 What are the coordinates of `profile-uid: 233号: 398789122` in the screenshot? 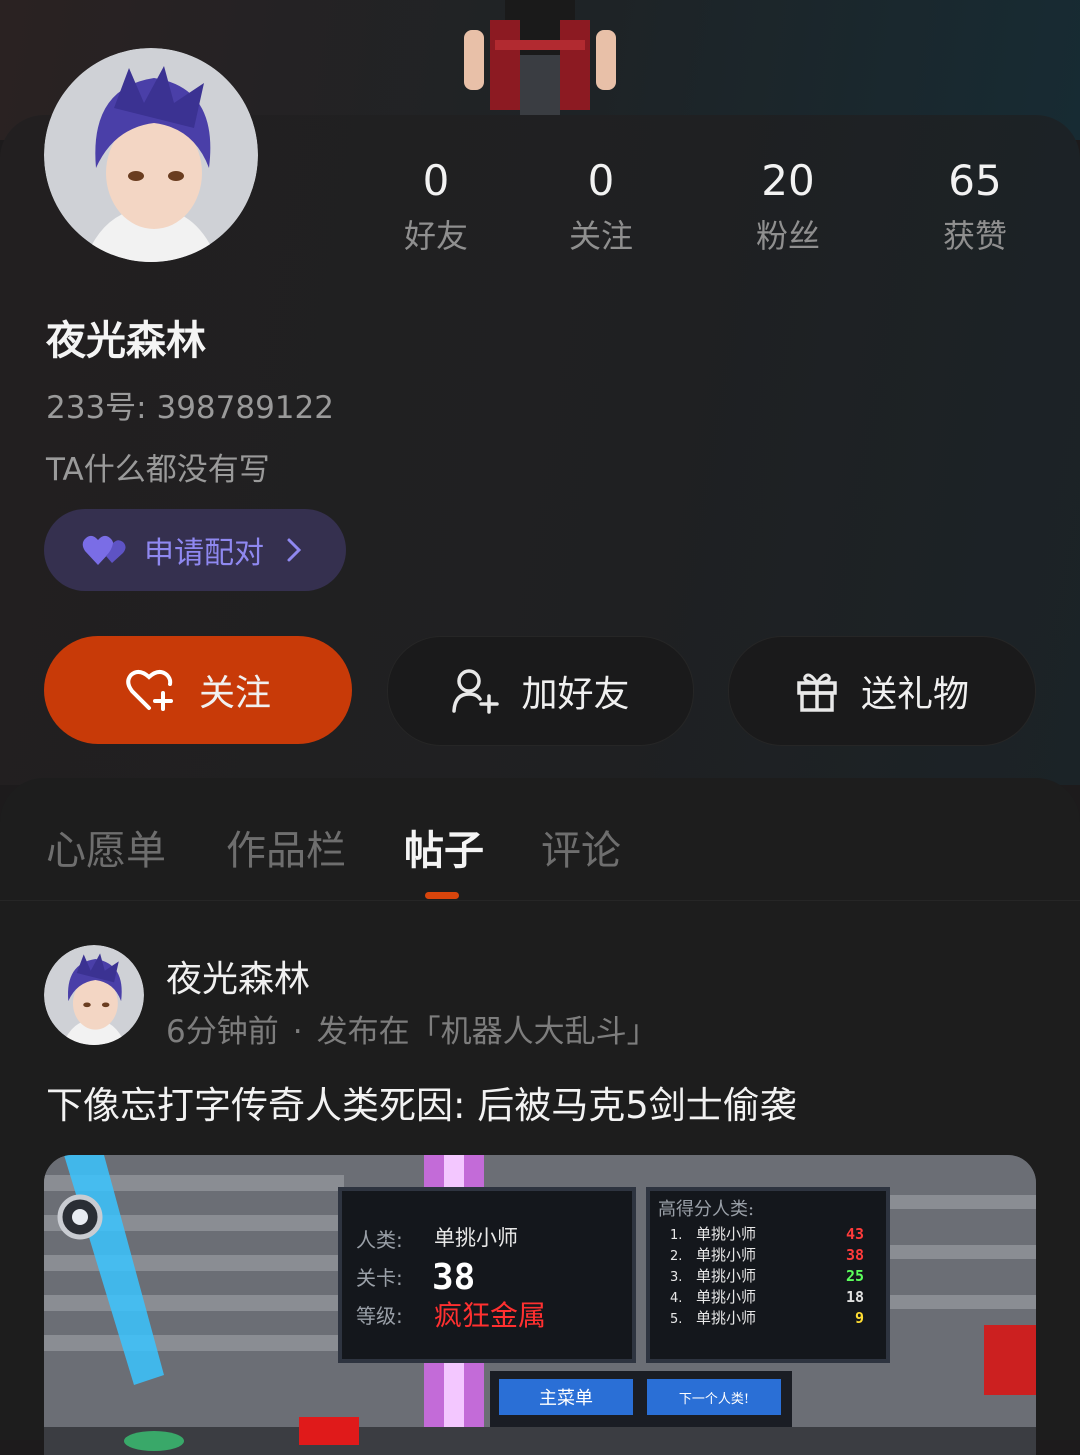 It's located at (190, 408).